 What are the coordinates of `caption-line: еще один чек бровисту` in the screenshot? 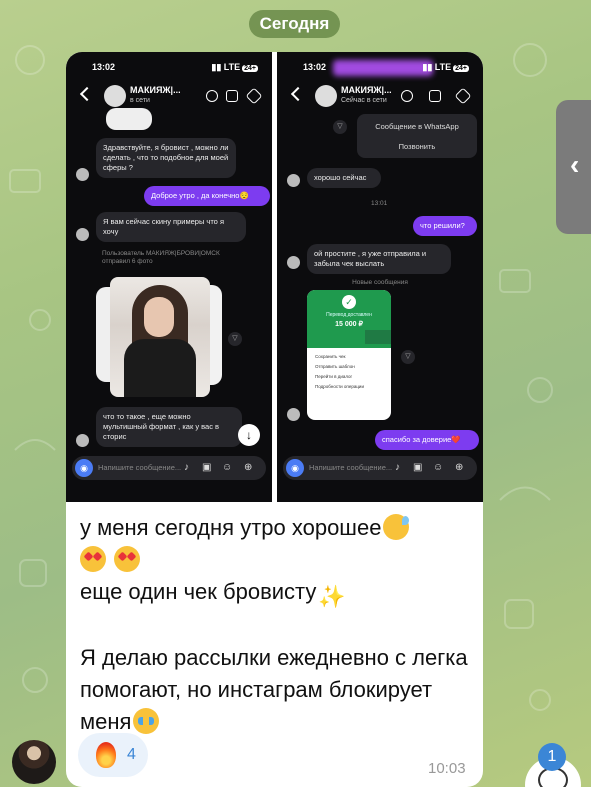 It's located at (198, 591).